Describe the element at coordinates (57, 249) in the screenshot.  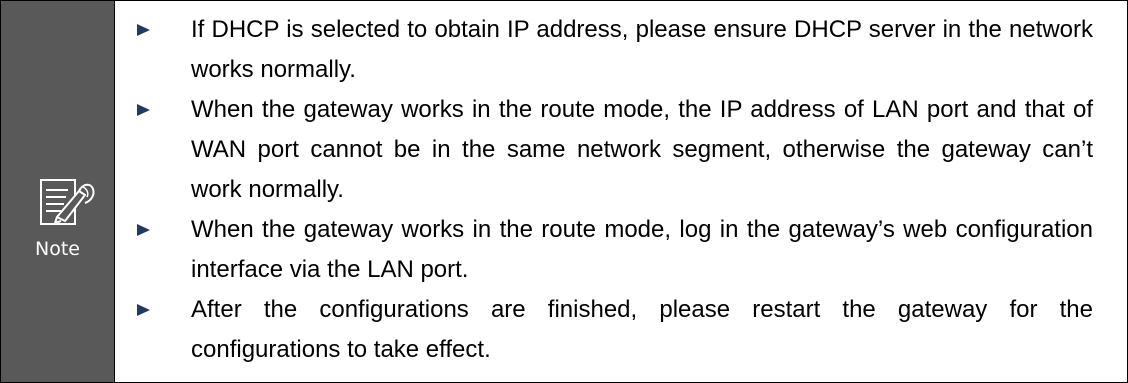
I see `note-label: Note` at that location.